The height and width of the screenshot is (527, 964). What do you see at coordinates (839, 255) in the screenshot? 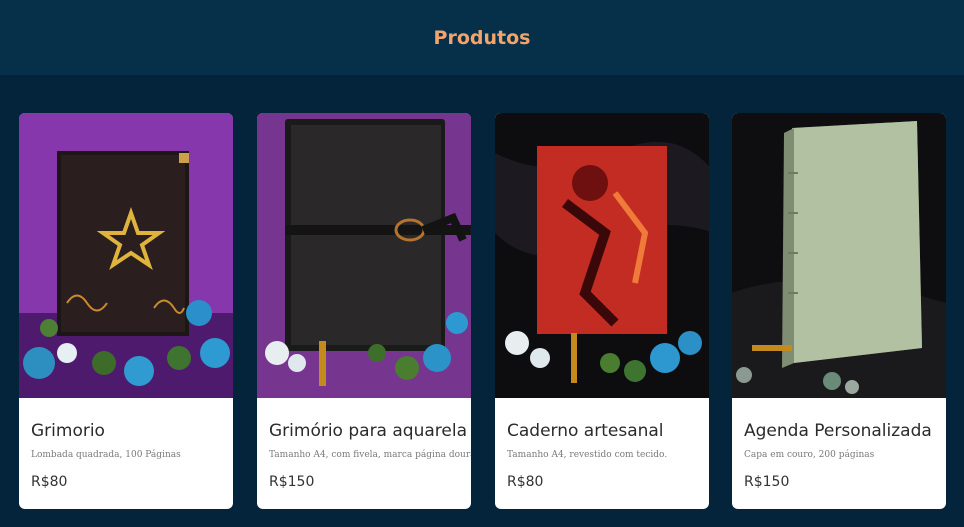
I see `personalized-planner-image` at bounding box center [839, 255].